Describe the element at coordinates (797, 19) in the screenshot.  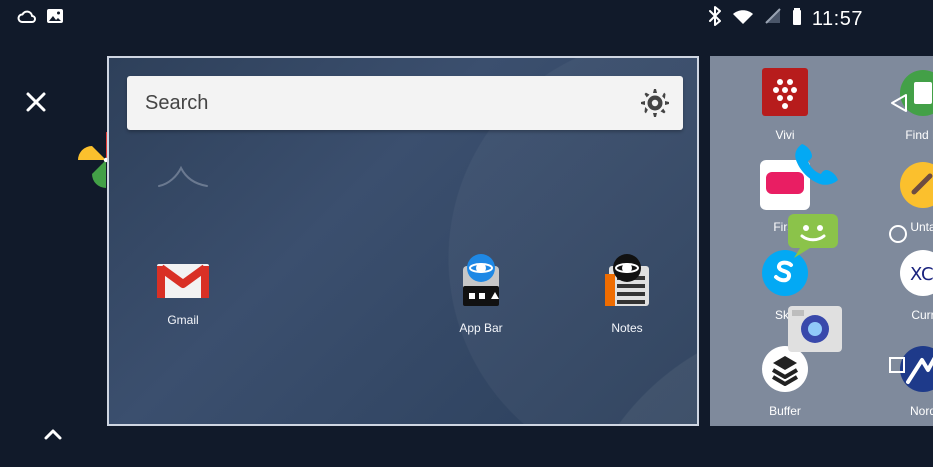
I see `battery-icon` at that location.